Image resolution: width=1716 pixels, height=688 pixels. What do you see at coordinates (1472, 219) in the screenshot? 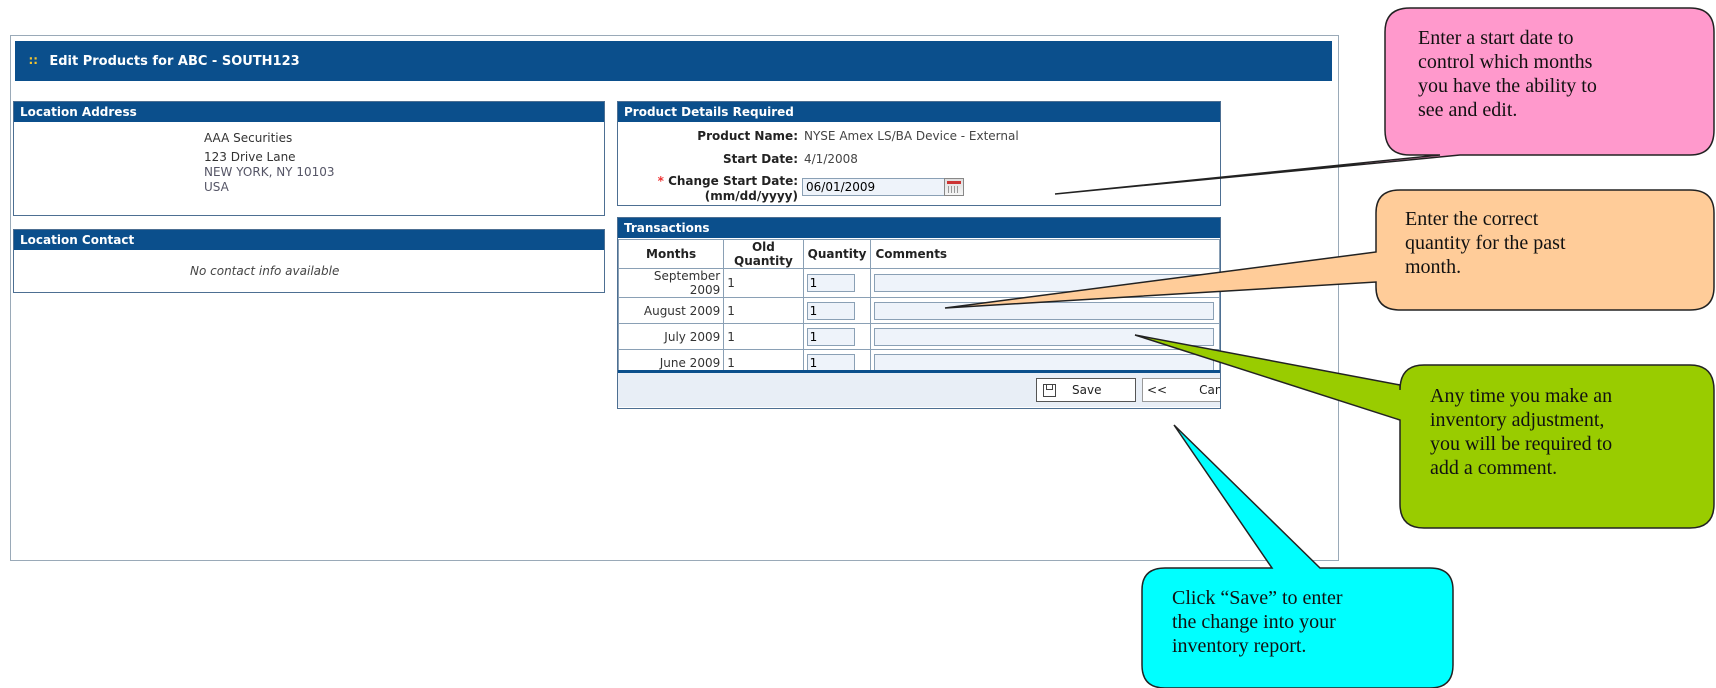
I see `callout-line: Enter the correct` at bounding box center [1472, 219].